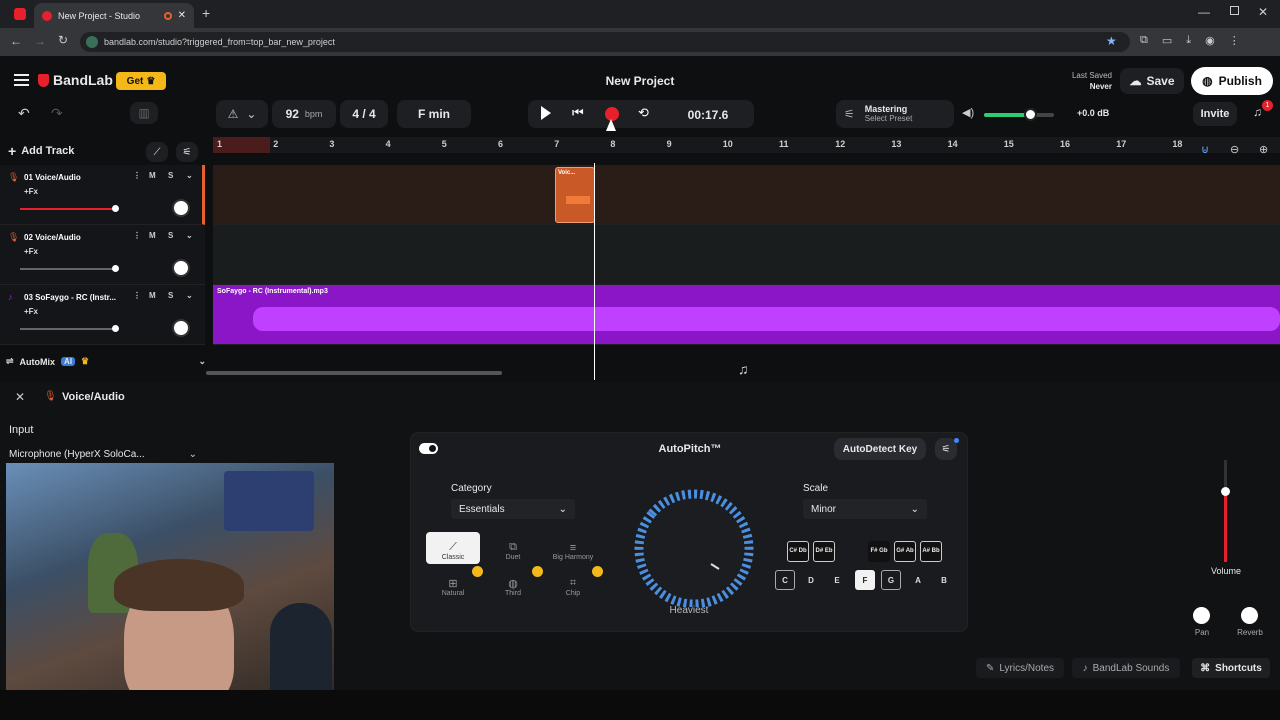 This screenshot has width=1280, height=720. Describe the element at coordinates (513, 548) in the screenshot. I see `preset-duet: ⧉ Duet` at that location.